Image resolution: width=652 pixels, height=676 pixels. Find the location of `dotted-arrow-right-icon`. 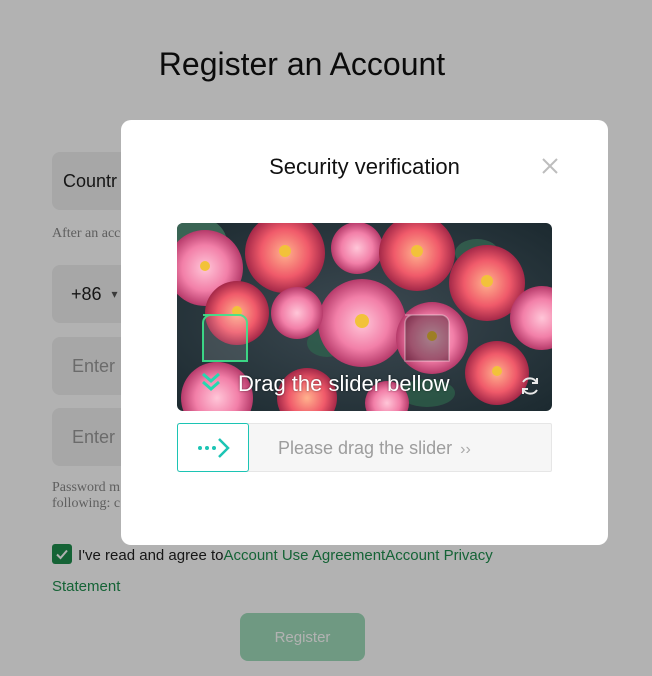

dotted-arrow-right-icon is located at coordinates (214, 448).